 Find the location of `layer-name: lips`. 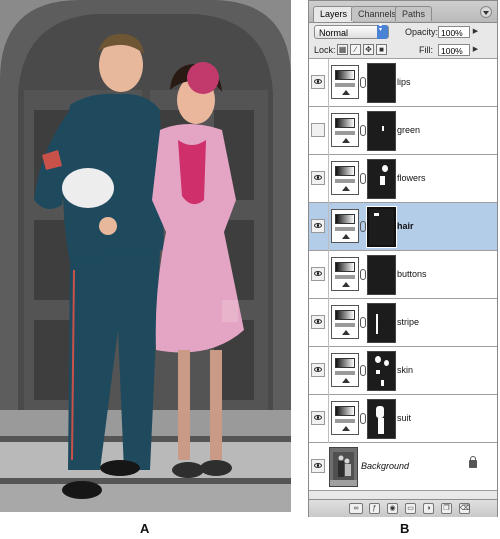

layer-name: lips is located at coordinates (404, 82).